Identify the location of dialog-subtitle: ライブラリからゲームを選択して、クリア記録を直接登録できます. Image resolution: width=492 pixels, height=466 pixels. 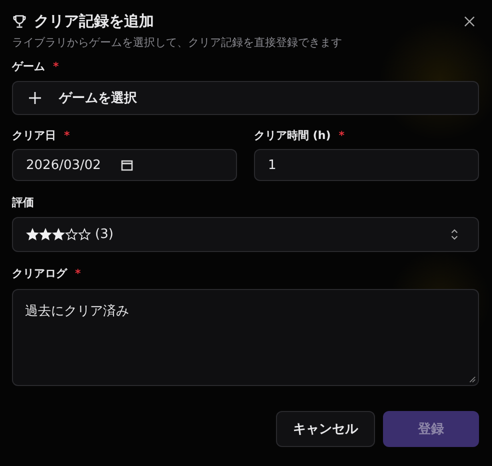
(177, 42).